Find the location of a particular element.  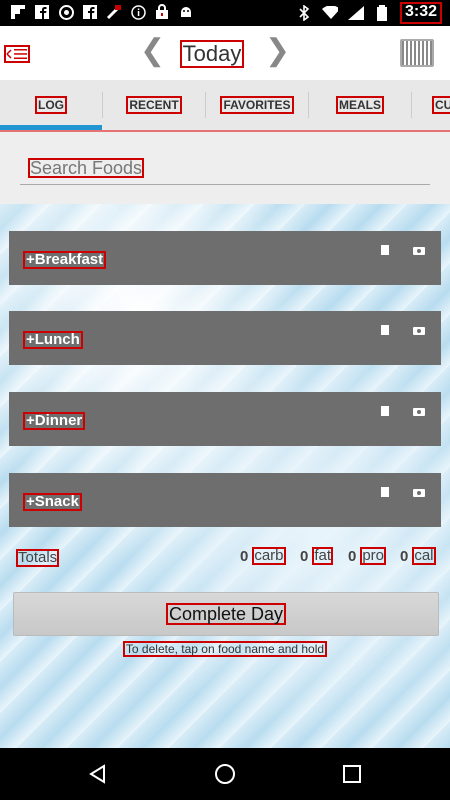

tab-bar: LOG RECENT FAVORITES MEALS CU is located at coordinates (225, 106).